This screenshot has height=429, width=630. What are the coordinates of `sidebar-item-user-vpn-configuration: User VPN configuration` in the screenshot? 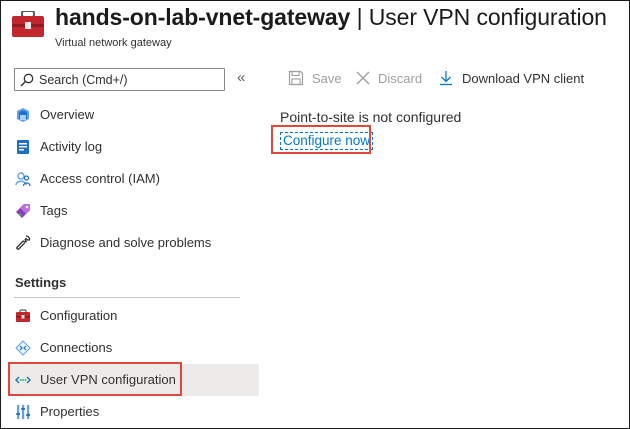 It's located at (134, 380).